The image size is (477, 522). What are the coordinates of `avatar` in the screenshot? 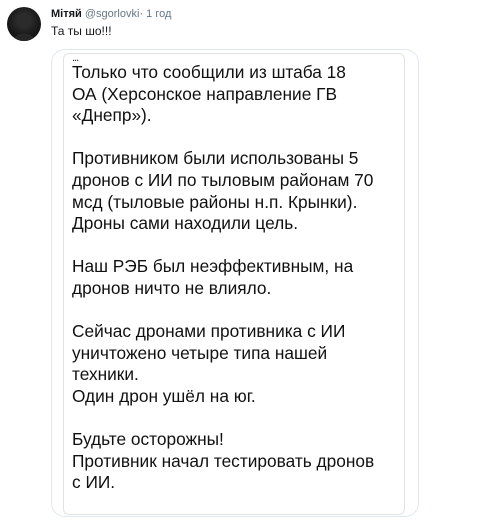 It's located at (24, 24).